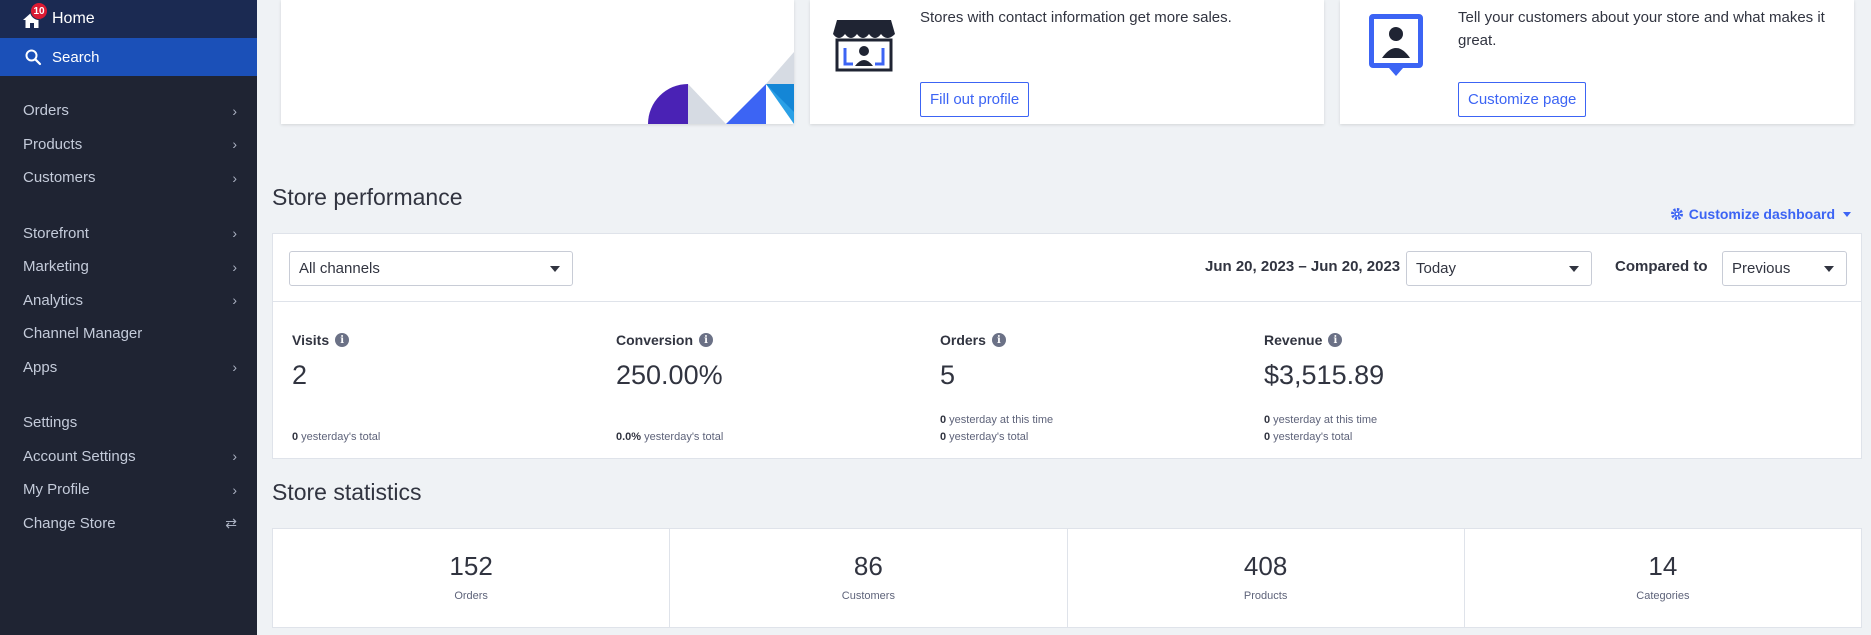  What do you see at coordinates (128, 111) in the screenshot?
I see `sidebar-item-orders: Orders ›` at bounding box center [128, 111].